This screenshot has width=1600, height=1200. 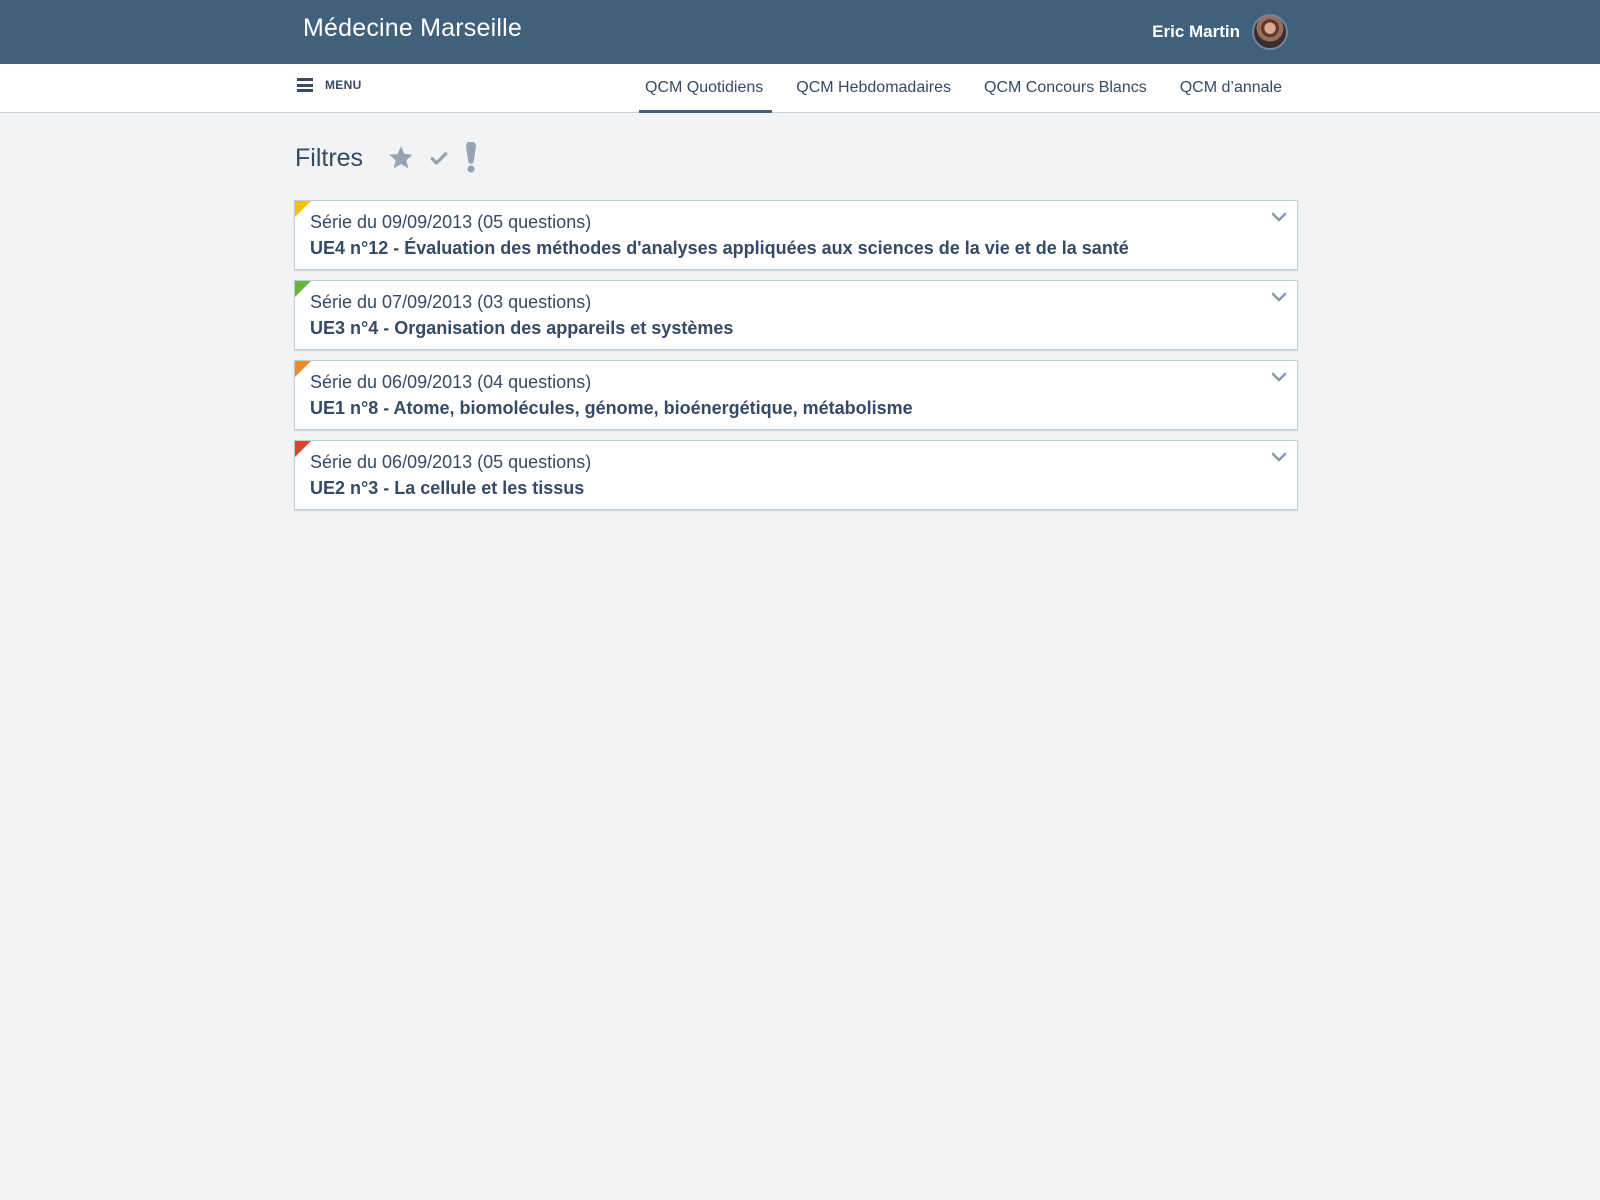 I want to click on tab-qcm-annale: QCM d’annale, so click(x=1231, y=88).